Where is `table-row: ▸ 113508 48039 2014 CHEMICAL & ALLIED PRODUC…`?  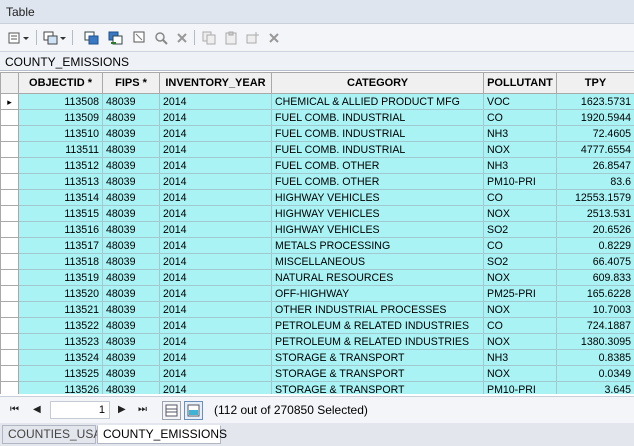 table-row: ▸ 113508 48039 2014 CHEMICAL & ALLIED PRODUC… is located at coordinates (317, 101).